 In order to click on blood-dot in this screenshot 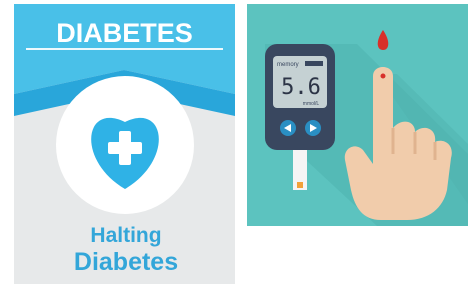, I will do `click(383, 76)`.